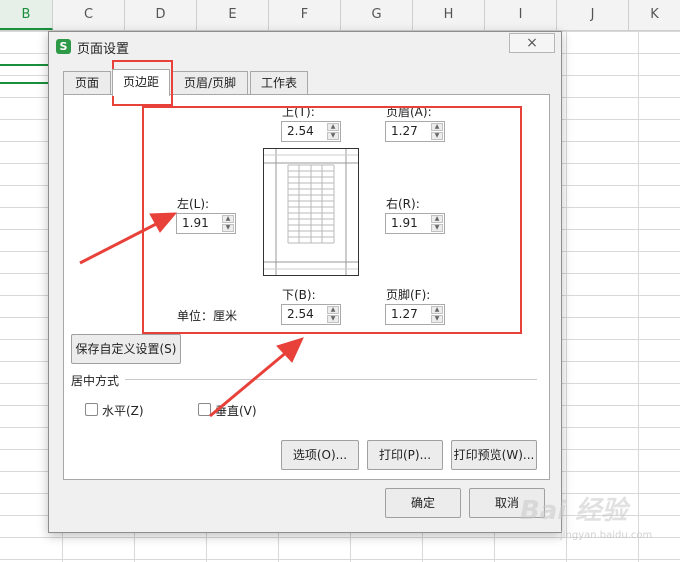 This screenshot has width=680, height=562. What do you see at coordinates (191, 315) in the screenshot?
I see `annotation-arrows` at bounding box center [191, 315].